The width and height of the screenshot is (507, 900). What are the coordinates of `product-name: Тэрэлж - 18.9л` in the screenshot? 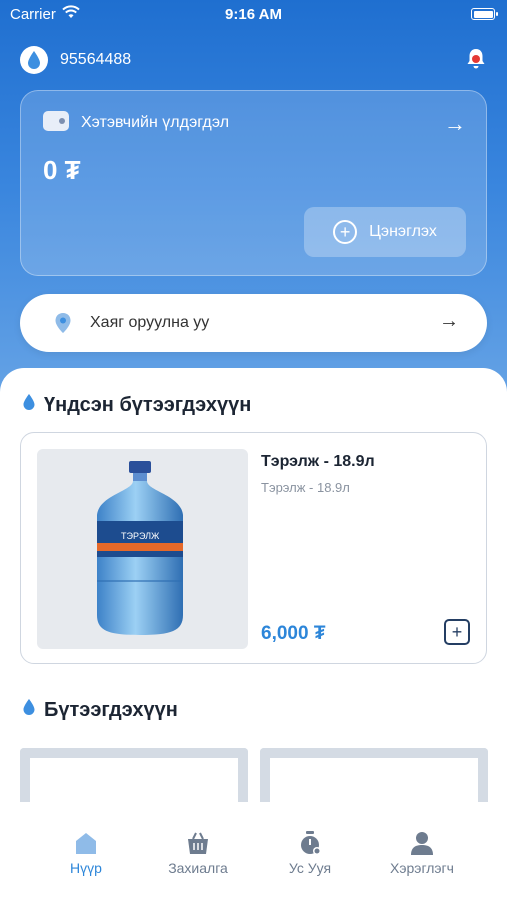 It's located at (318, 461).